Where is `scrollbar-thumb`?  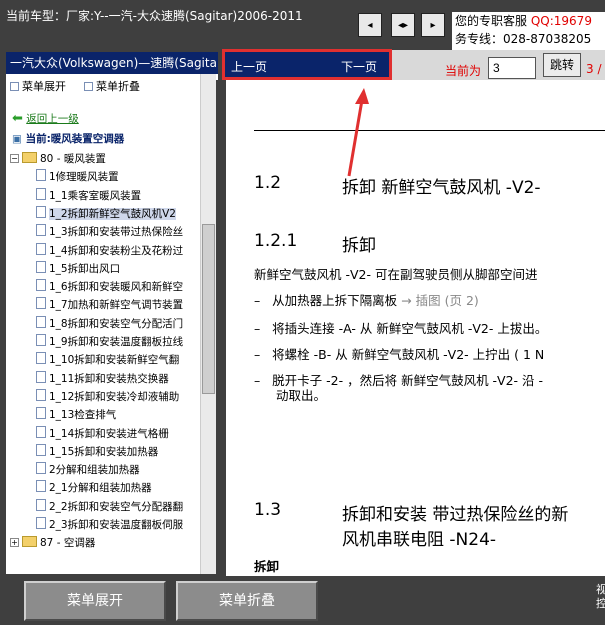
scrollbar-thumb is located at coordinates (208, 309).